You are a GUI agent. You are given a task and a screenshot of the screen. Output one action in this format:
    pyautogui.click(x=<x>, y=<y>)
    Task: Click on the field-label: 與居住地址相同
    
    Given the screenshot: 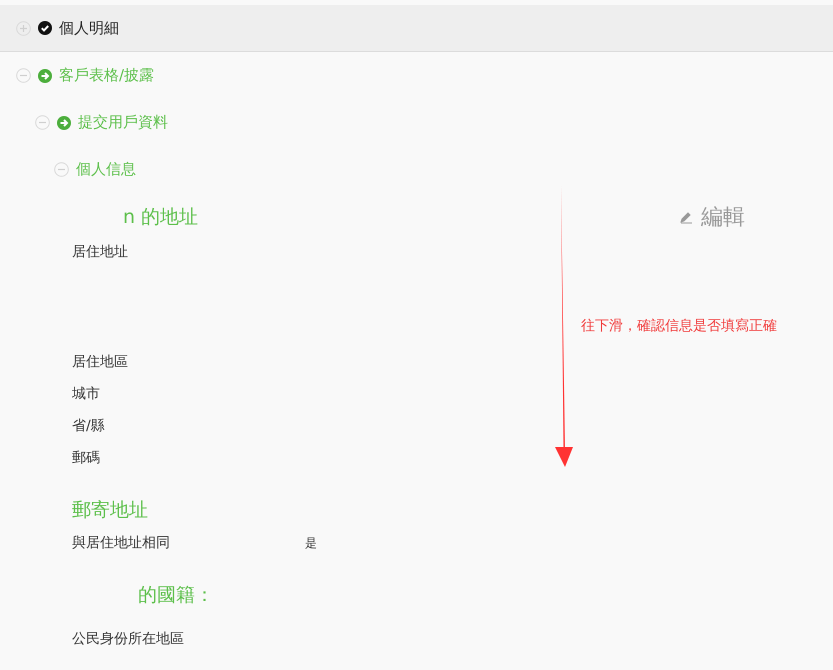 What is the action you would take?
    pyautogui.click(x=121, y=543)
    